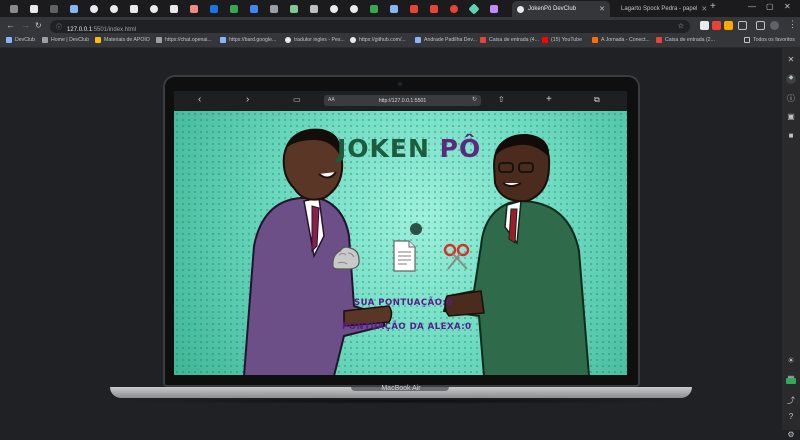 This screenshot has height=440, width=800. Describe the element at coordinates (713, 6) in the screenshot. I see `new-tab-button: +` at that location.